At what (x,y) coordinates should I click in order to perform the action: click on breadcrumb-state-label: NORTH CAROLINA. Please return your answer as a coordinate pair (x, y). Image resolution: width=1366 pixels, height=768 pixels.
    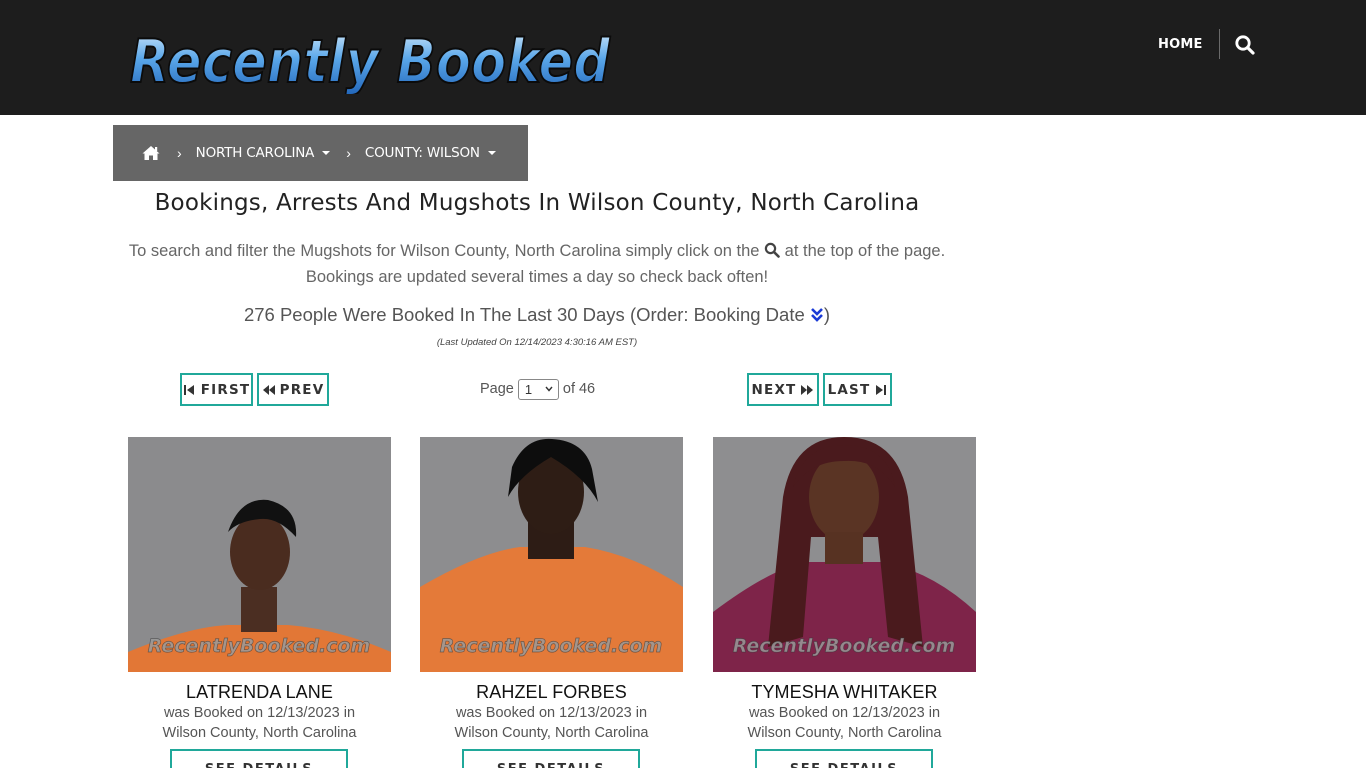
    Looking at the image, I should click on (255, 153).